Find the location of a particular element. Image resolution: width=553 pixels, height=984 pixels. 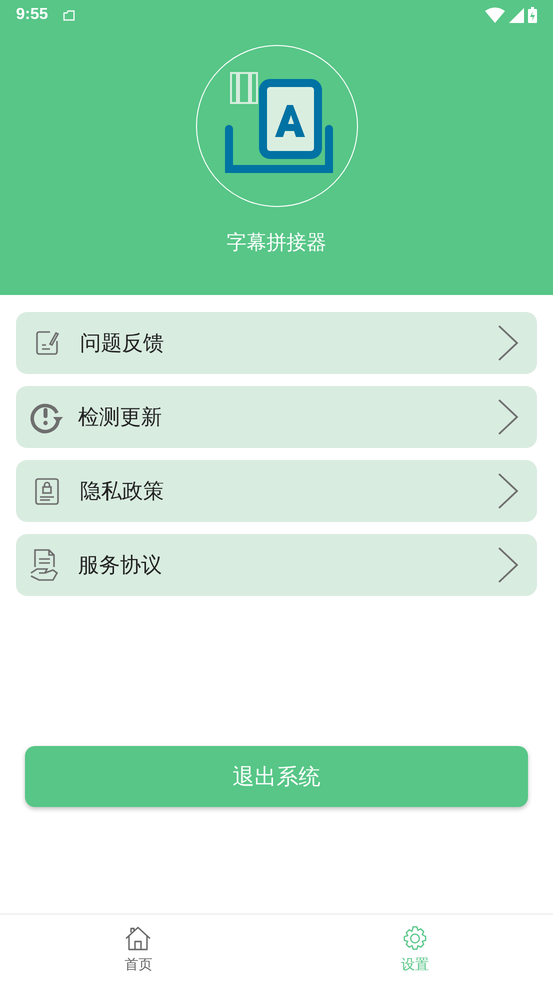

home-icon is located at coordinates (138, 938).